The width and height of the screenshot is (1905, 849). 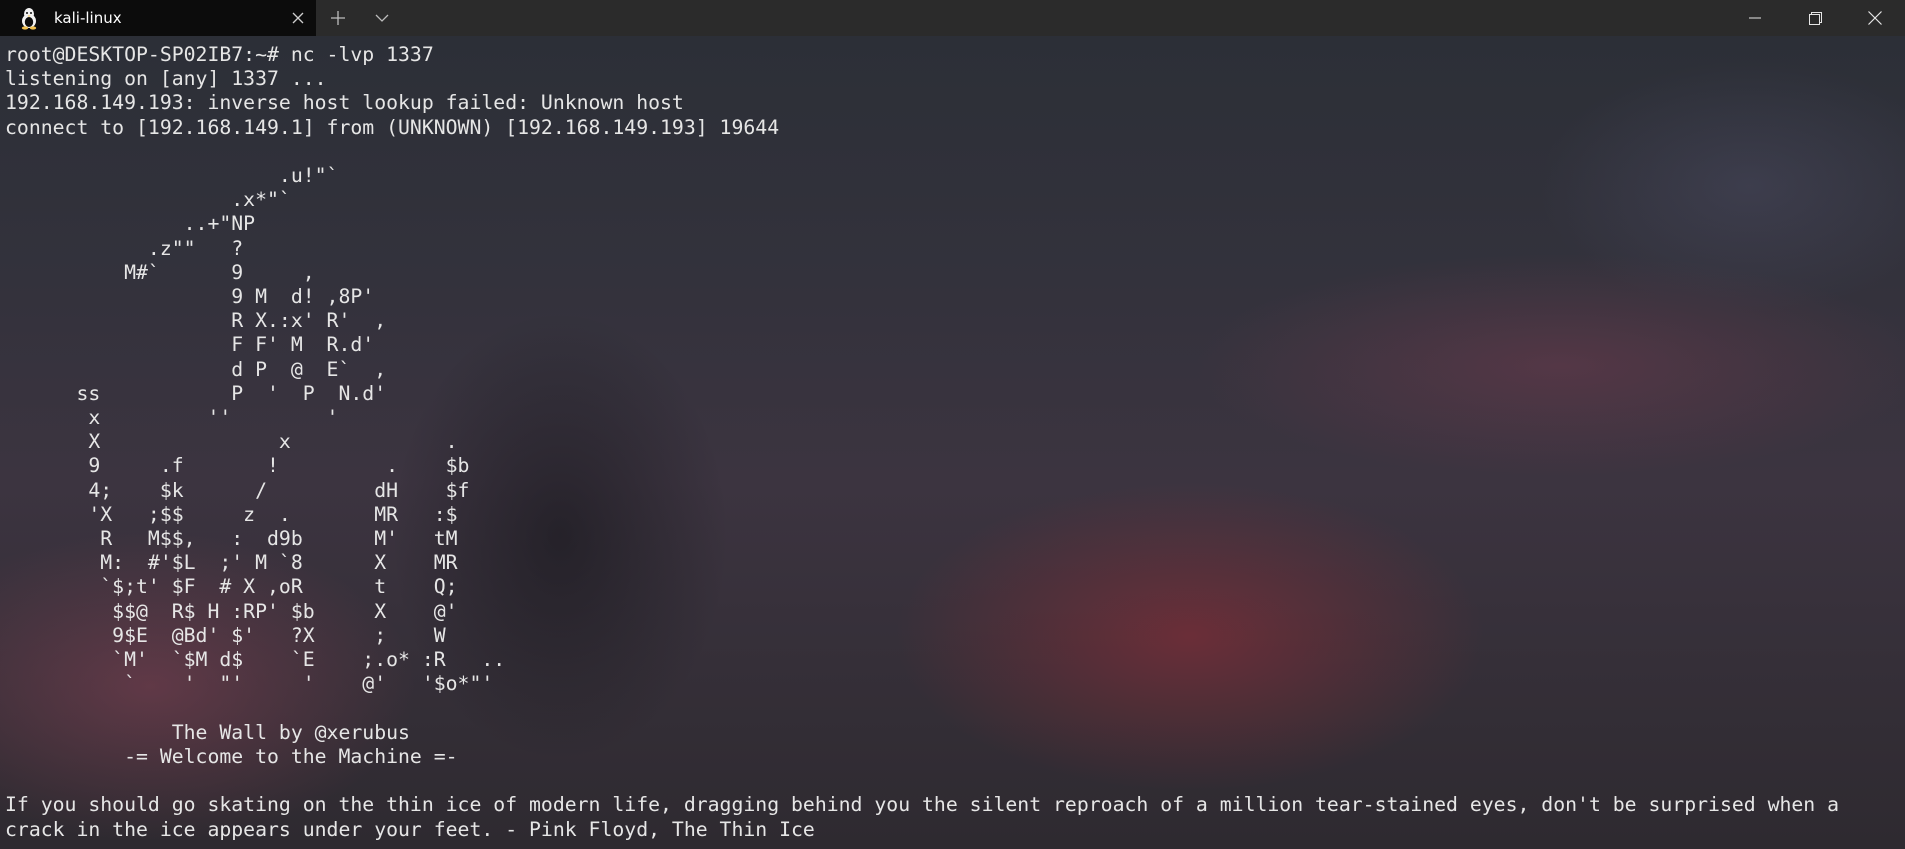 I want to click on terminal-line: R M$$, : d9b M' tM, so click(x=231, y=539).